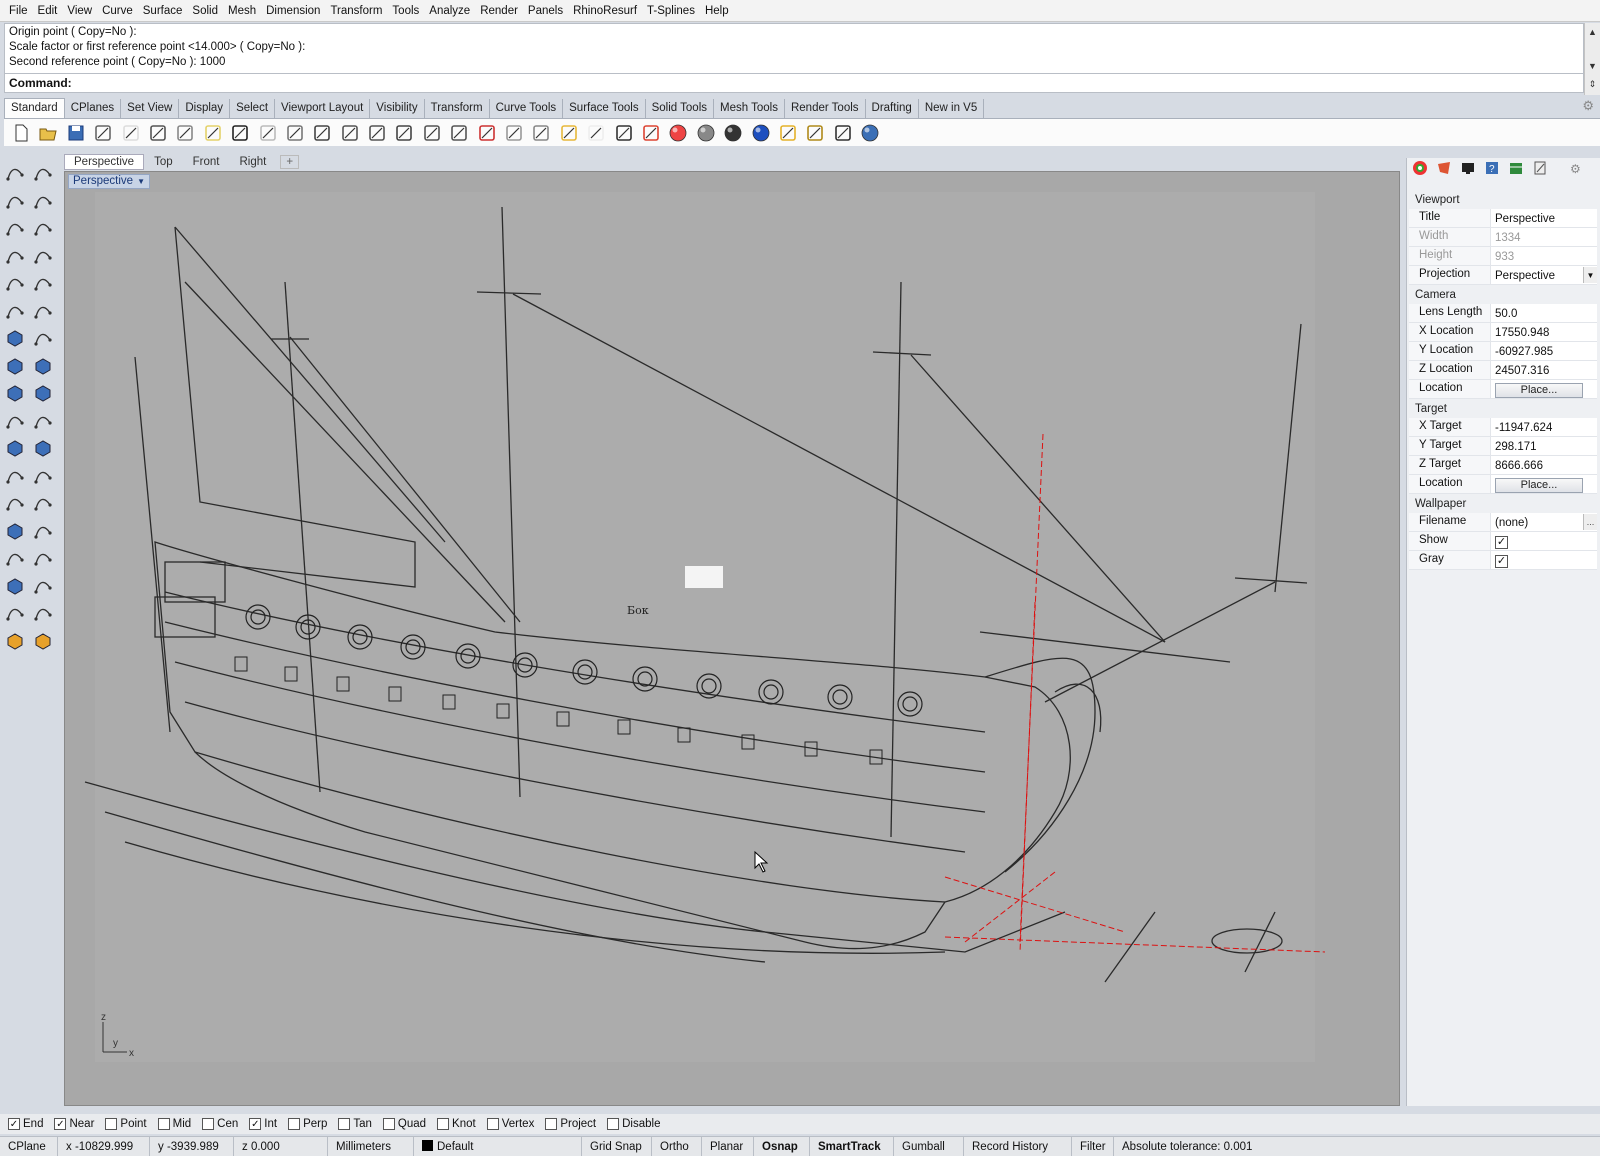  Describe the element at coordinates (240, 133) in the screenshot. I see `undo-icon` at that location.